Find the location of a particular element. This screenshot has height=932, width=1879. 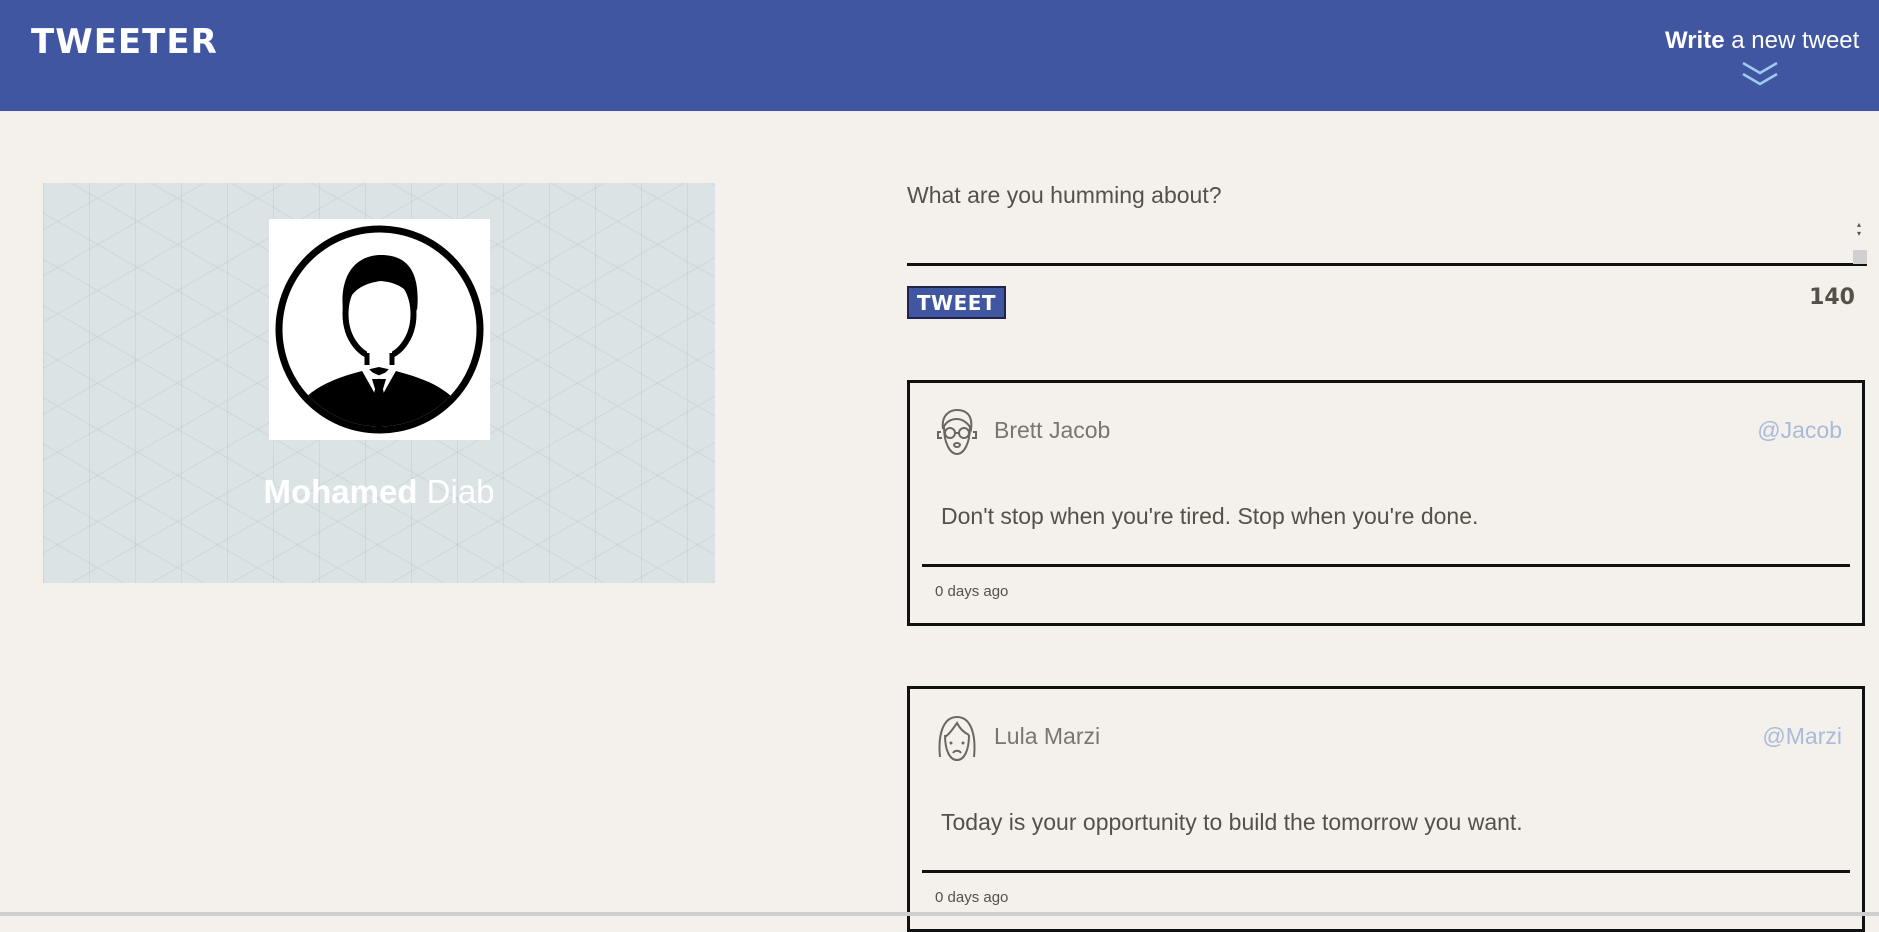

textarea-spinner-icon: ▴ ▾ is located at coordinates (1859, 229).